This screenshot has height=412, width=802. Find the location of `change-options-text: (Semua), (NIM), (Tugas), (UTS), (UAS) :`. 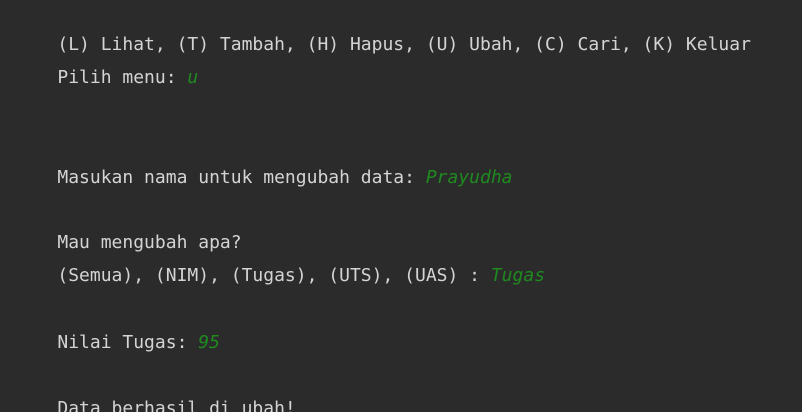

change-options-text: (Semua), (NIM), (Tugas), (UTS), (UAS) : is located at coordinates (274, 275).